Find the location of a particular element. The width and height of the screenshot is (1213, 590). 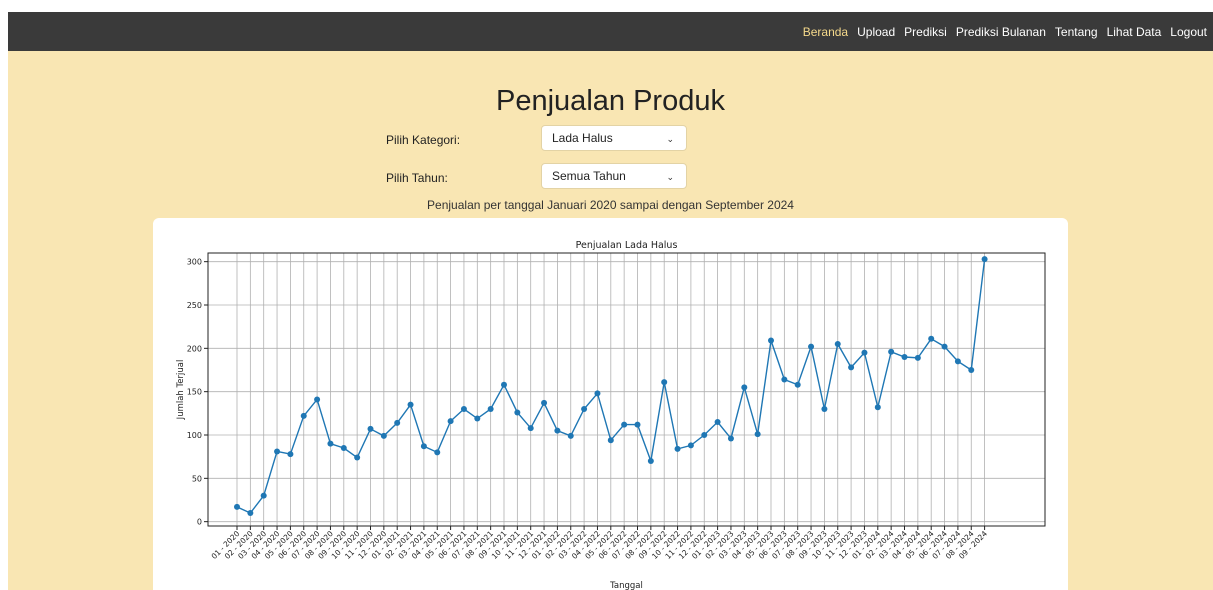

nav-lihat-data: Lihat Data is located at coordinates (1134, 32).